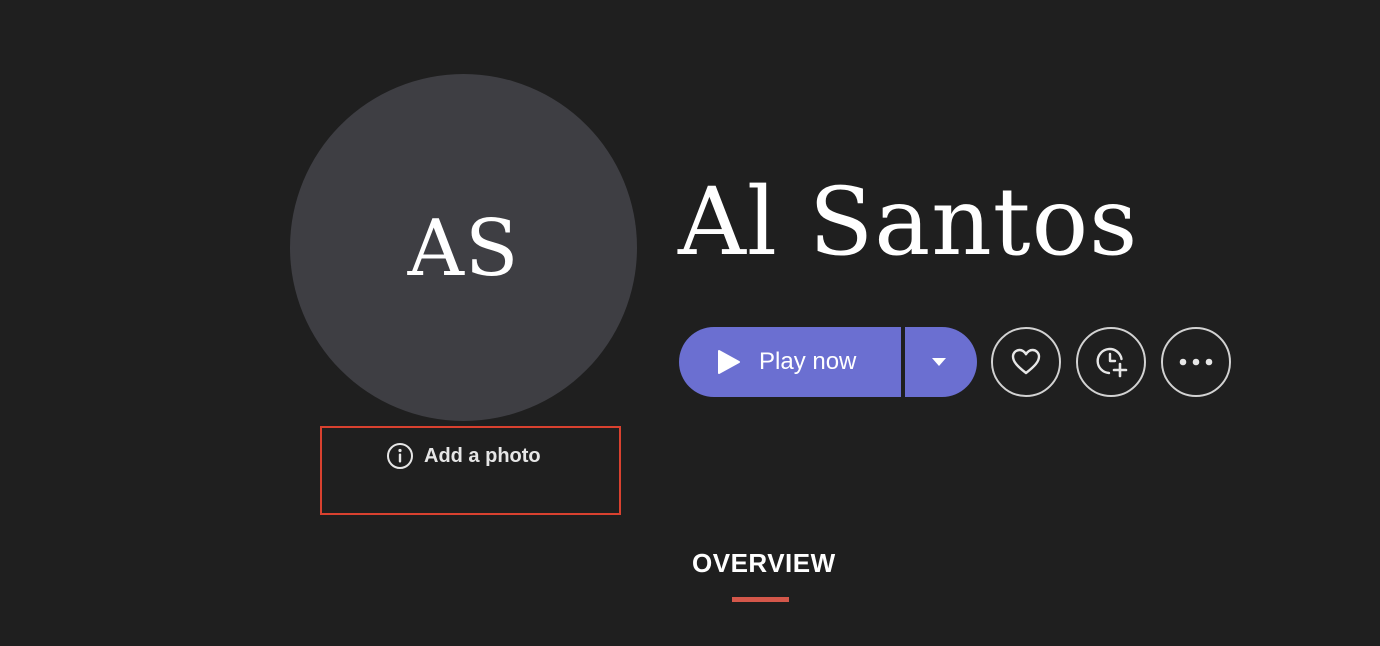 The image size is (1380, 646). I want to click on heart-icon, so click(1026, 361).